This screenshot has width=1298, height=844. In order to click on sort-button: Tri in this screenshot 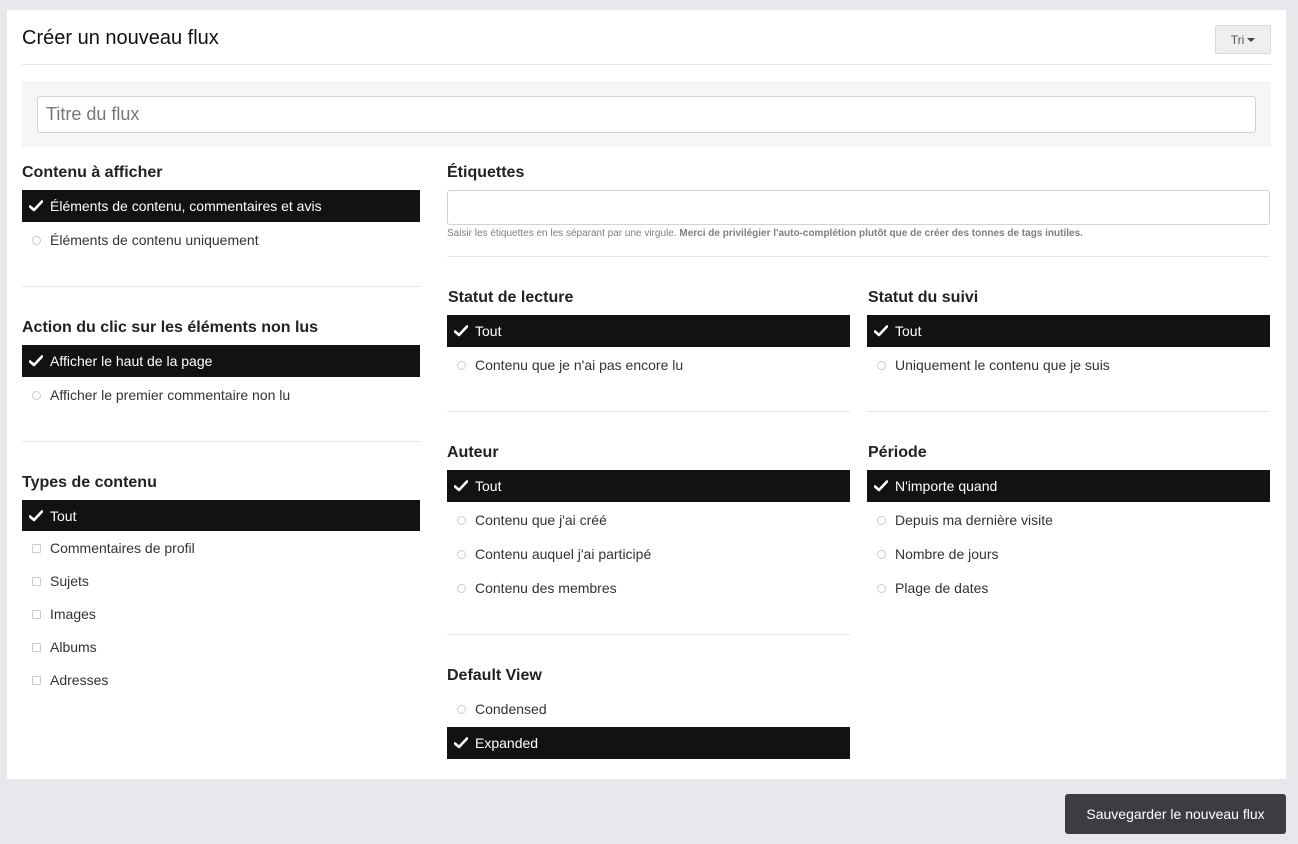, I will do `click(1243, 39)`.